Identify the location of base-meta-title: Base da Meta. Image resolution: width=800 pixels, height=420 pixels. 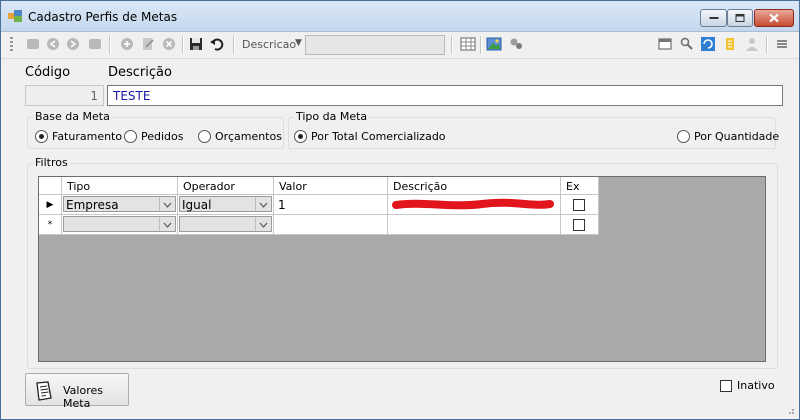
(72, 116).